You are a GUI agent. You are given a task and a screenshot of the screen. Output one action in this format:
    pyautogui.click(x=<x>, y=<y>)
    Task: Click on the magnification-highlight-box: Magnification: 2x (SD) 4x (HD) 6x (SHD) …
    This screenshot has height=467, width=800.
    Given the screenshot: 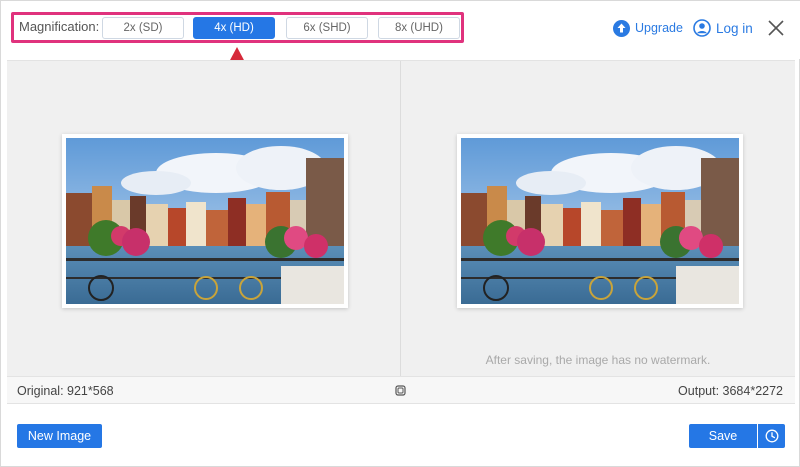 What is the action you would take?
    pyautogui.click(x=237, y=27)
    